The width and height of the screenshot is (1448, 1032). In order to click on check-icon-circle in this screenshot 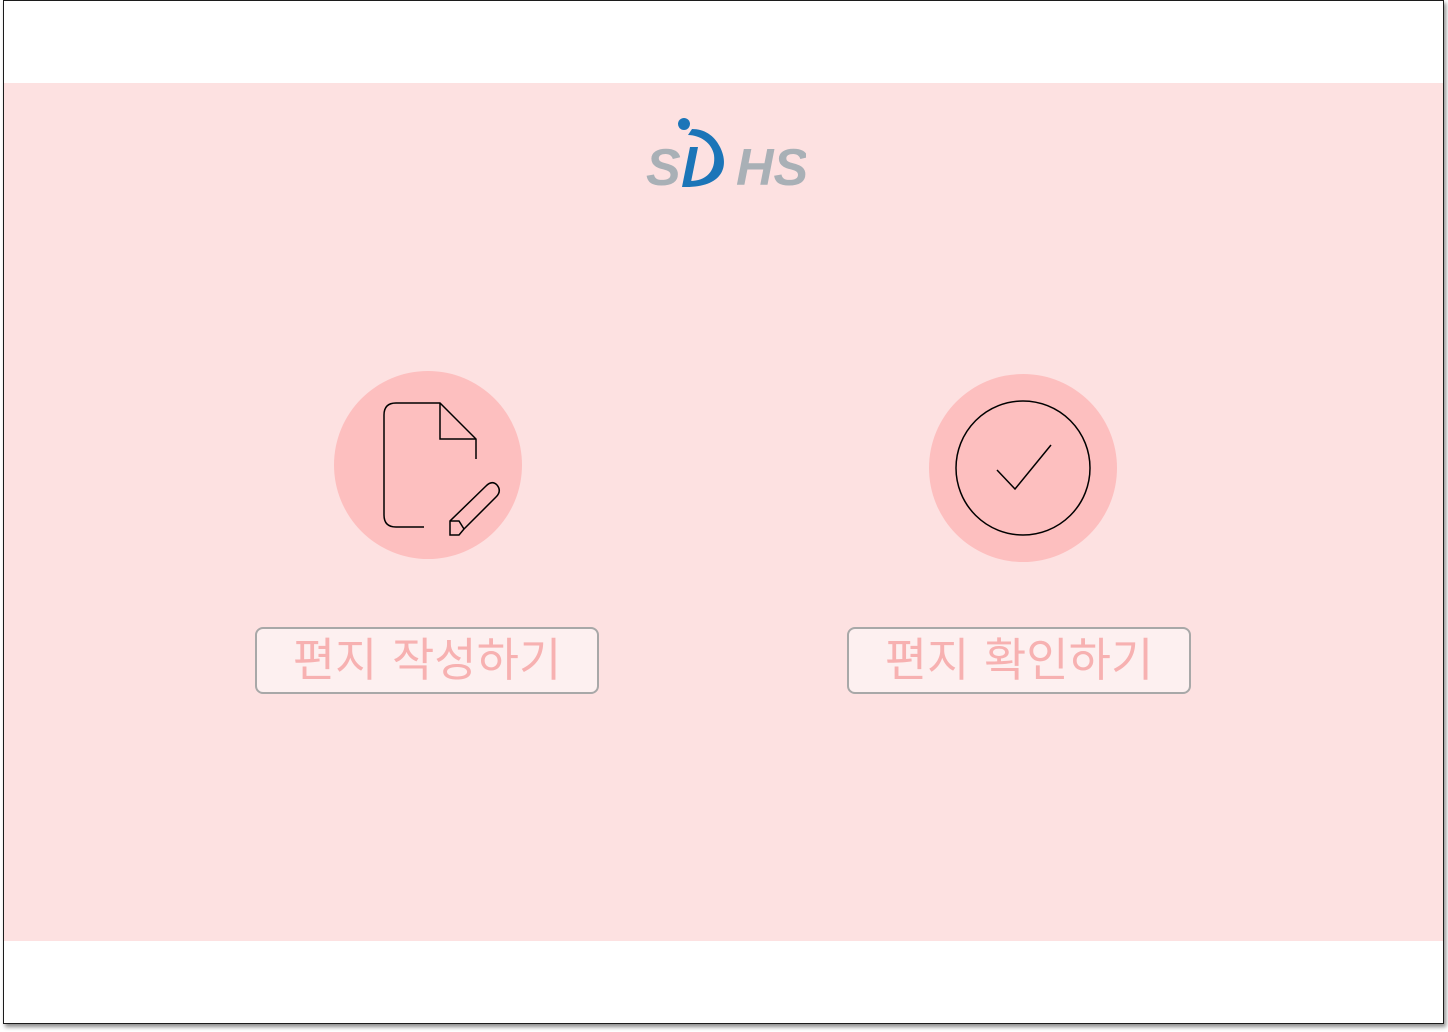, I will do `click(1023, 468)`.